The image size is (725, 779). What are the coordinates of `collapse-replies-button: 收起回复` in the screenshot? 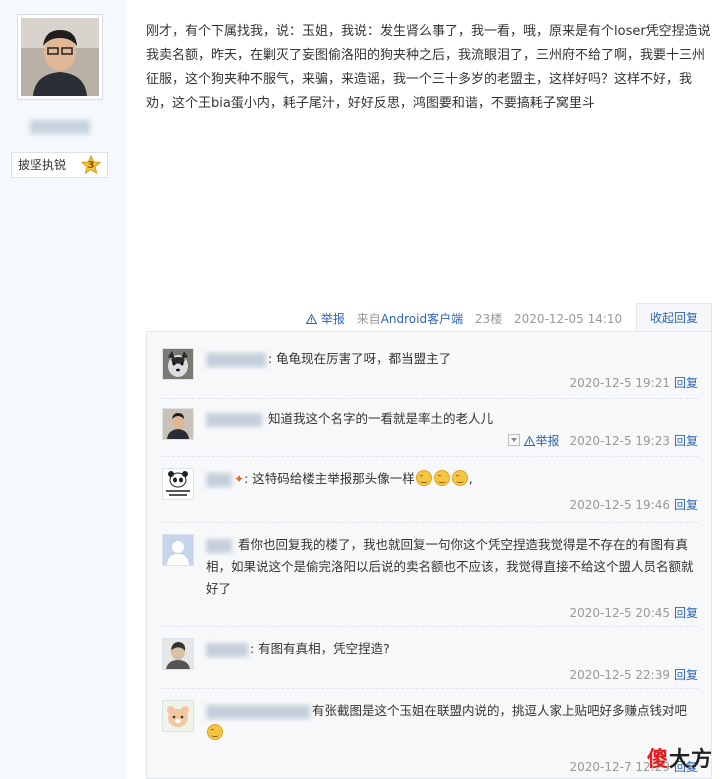 It's located at (674, 317).